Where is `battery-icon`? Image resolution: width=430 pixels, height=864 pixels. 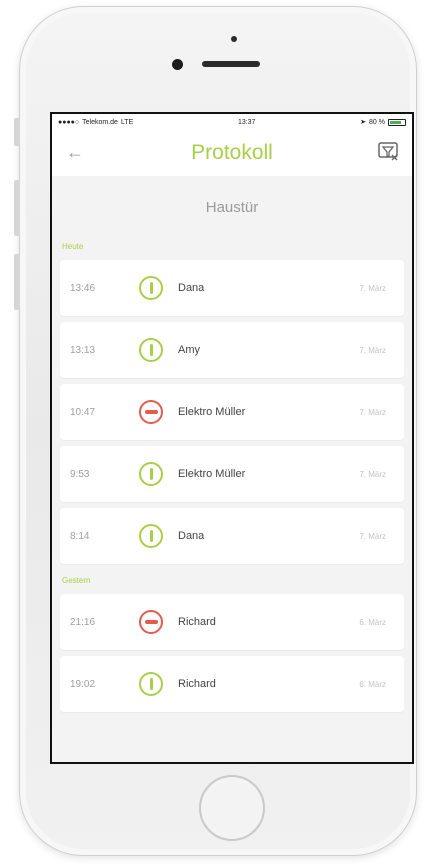
battery-icon is located at coordinates (396, 122).